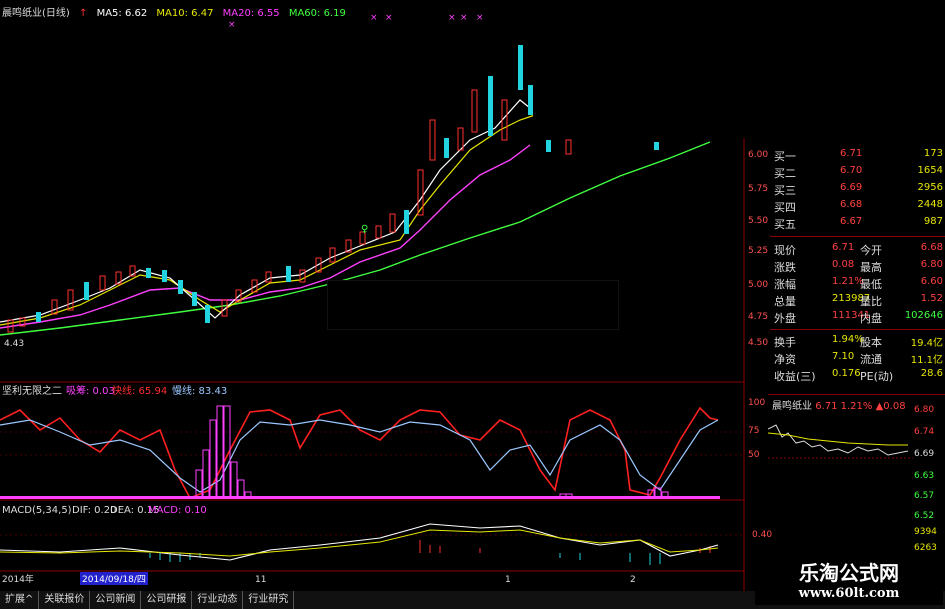  I want to click on date-cursor: 2014/09/18/四, so click(114, 580).